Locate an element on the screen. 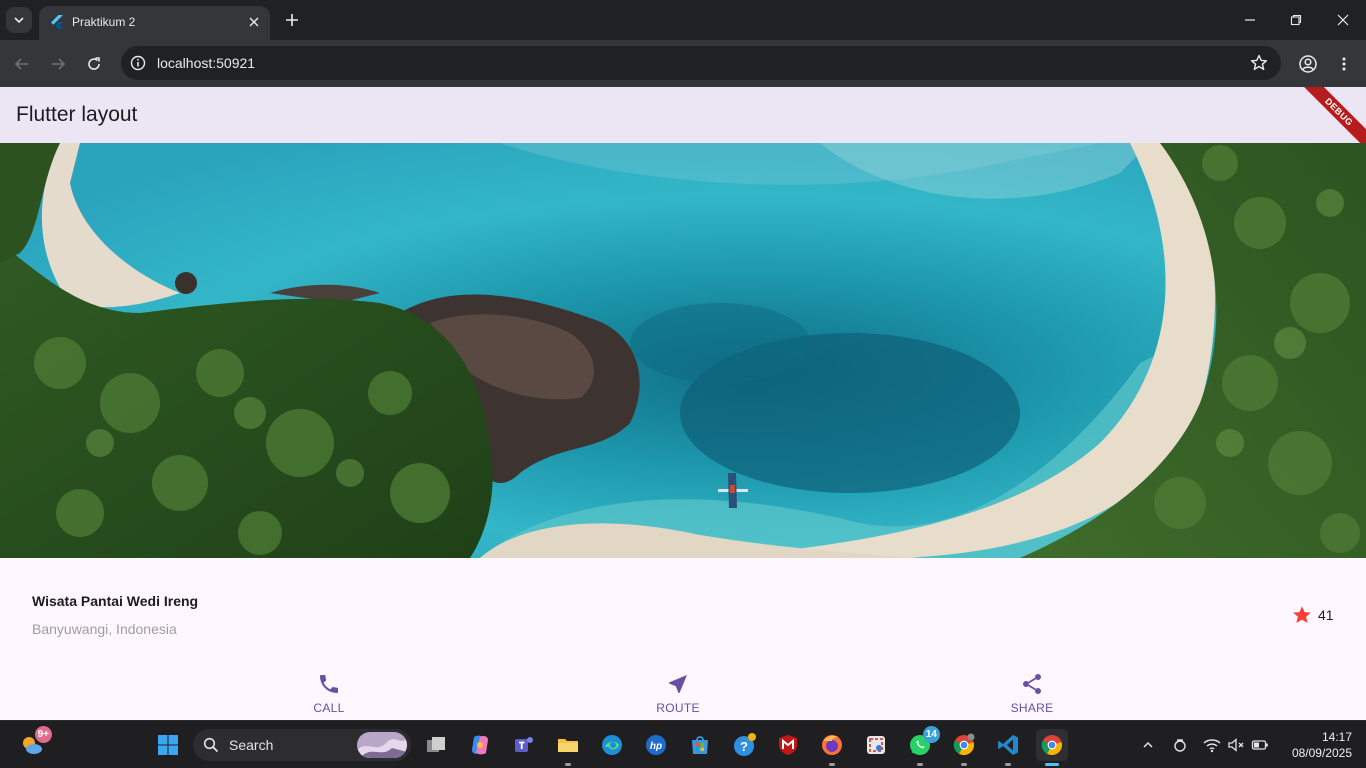 The image size is (1366, 768). onedrive-tray-button is located at coordinates (1180, 745).